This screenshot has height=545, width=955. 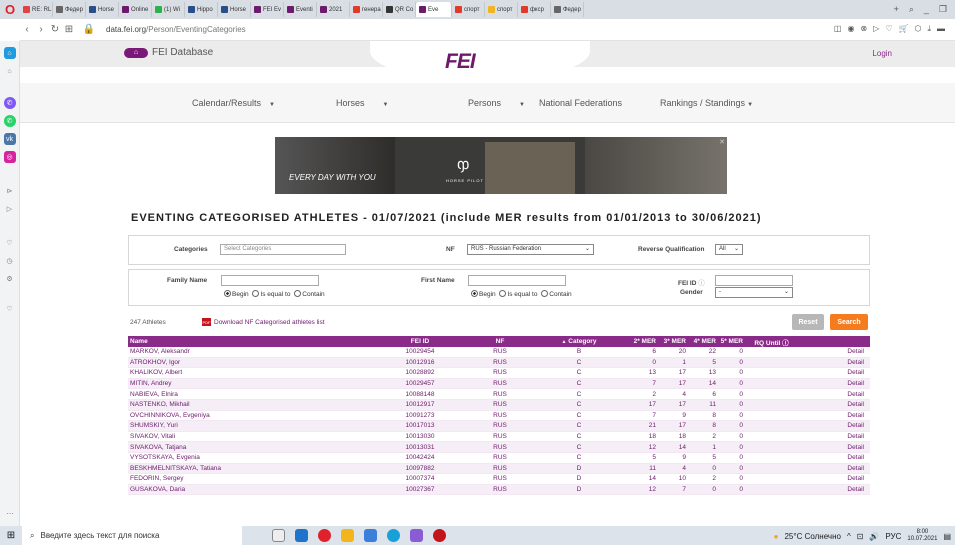 What do you see at coordinates (251, 468) in the screenshot?
I see `athlete-name-link: BESKHMELNITSKAYA, Tatiana` at bounding box center [251, 468].